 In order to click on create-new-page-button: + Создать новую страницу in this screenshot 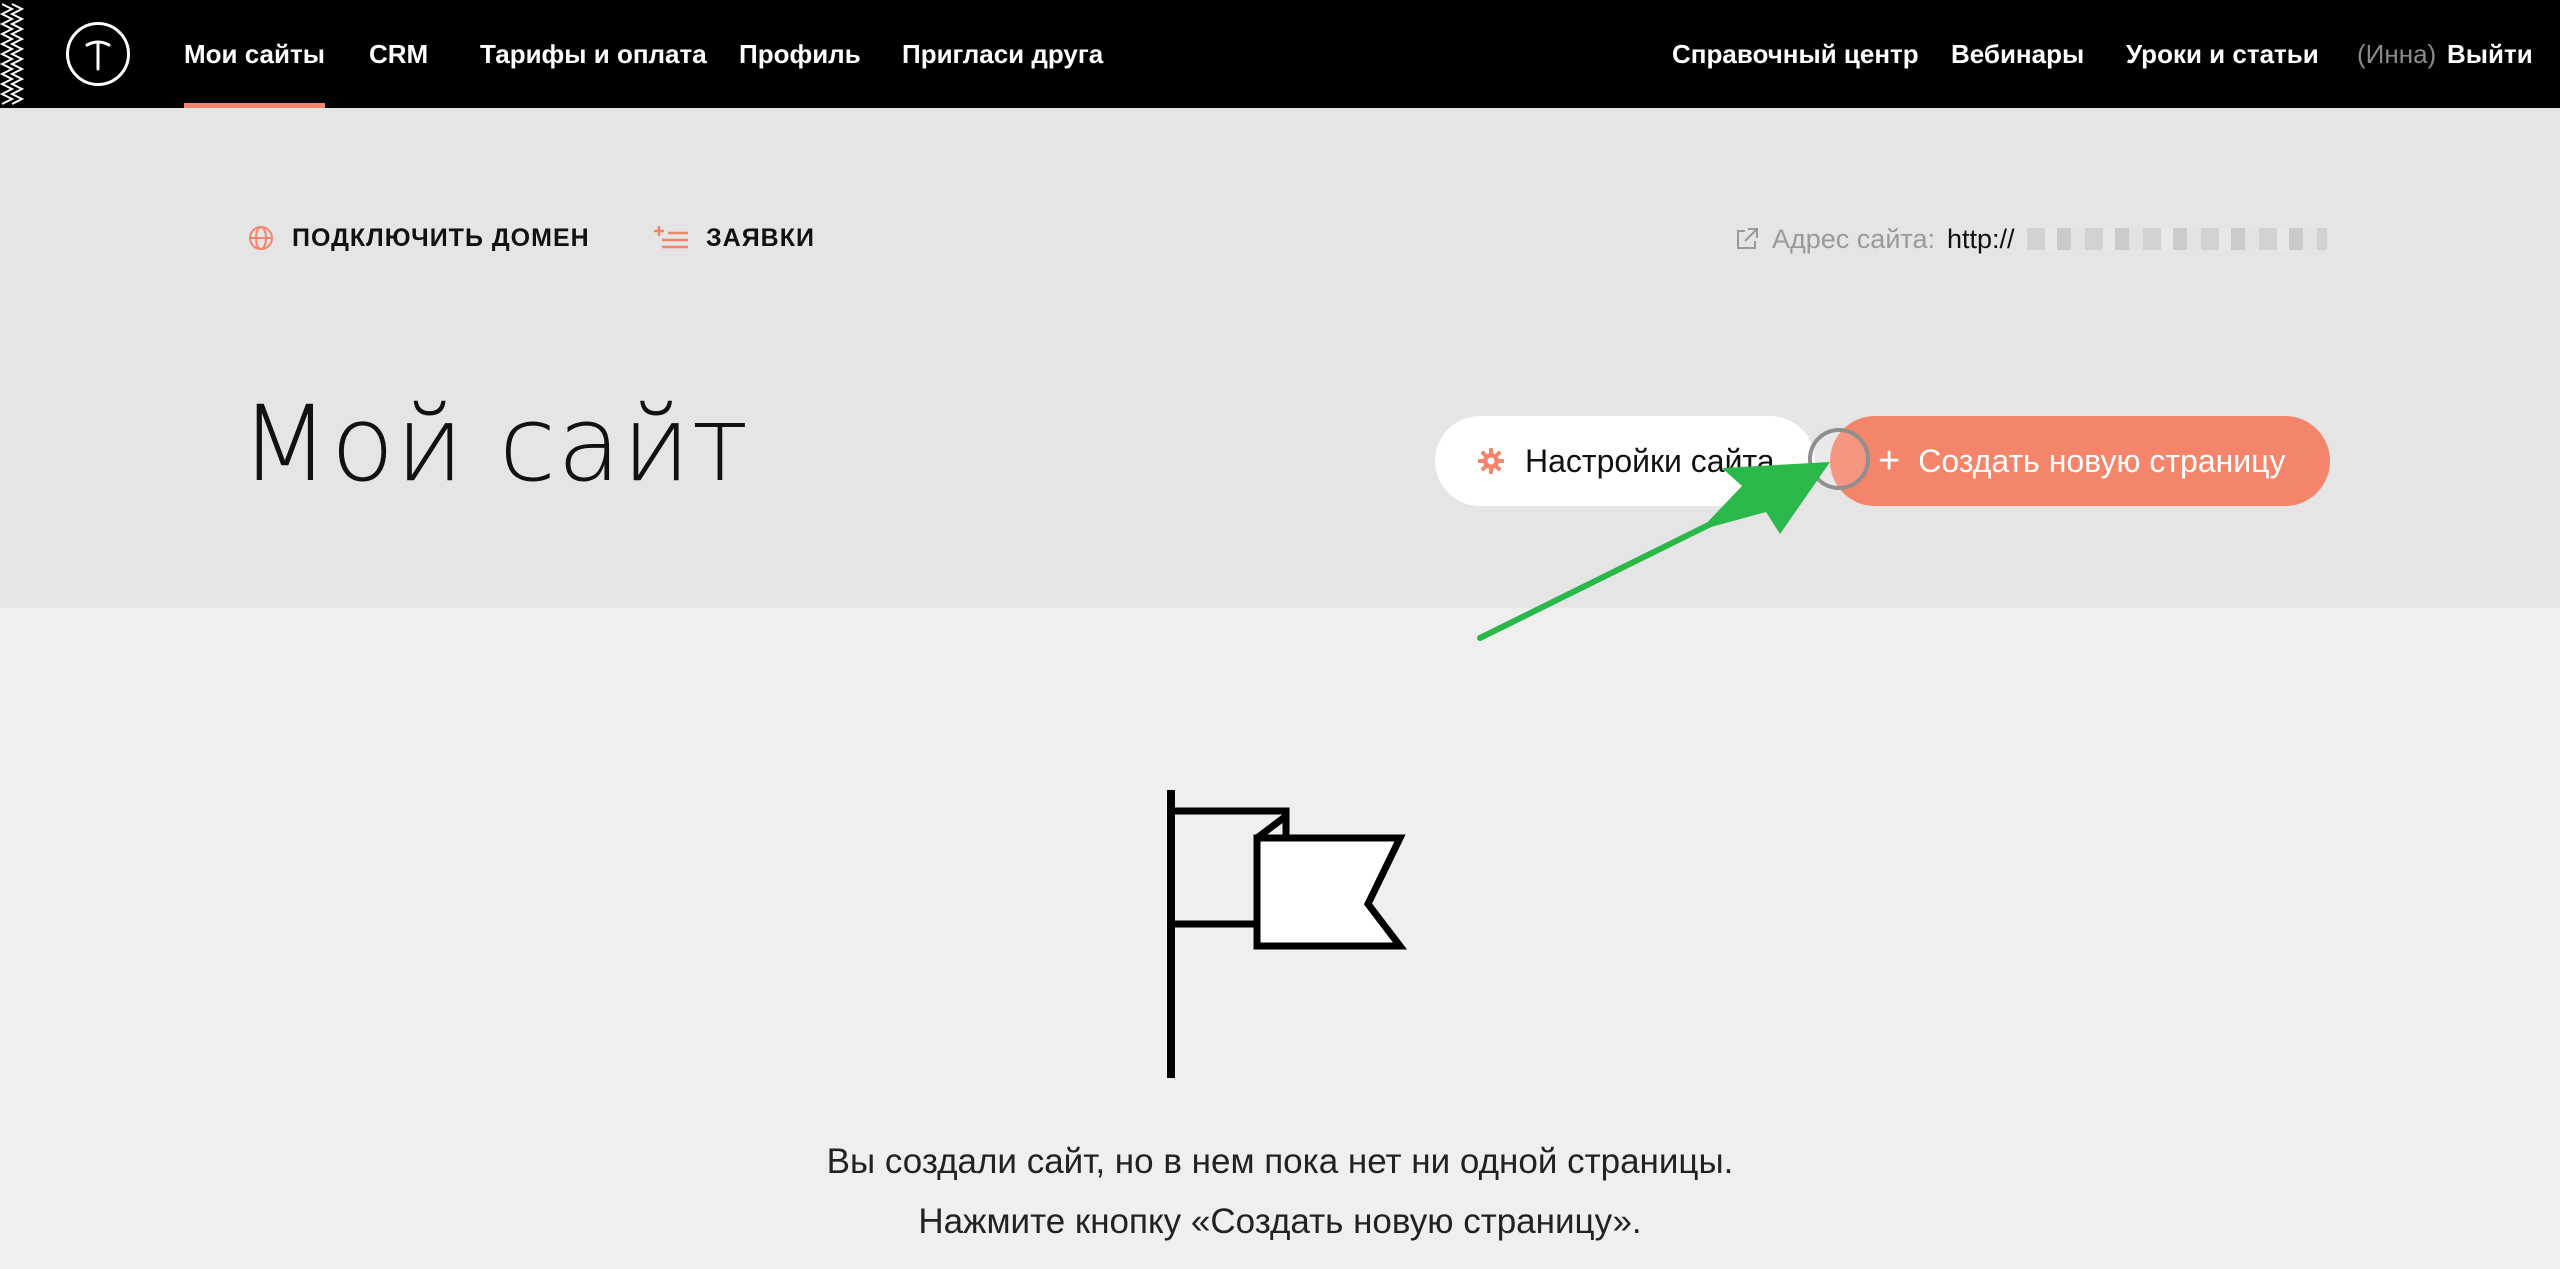, I will do `click(2080, 461)`.